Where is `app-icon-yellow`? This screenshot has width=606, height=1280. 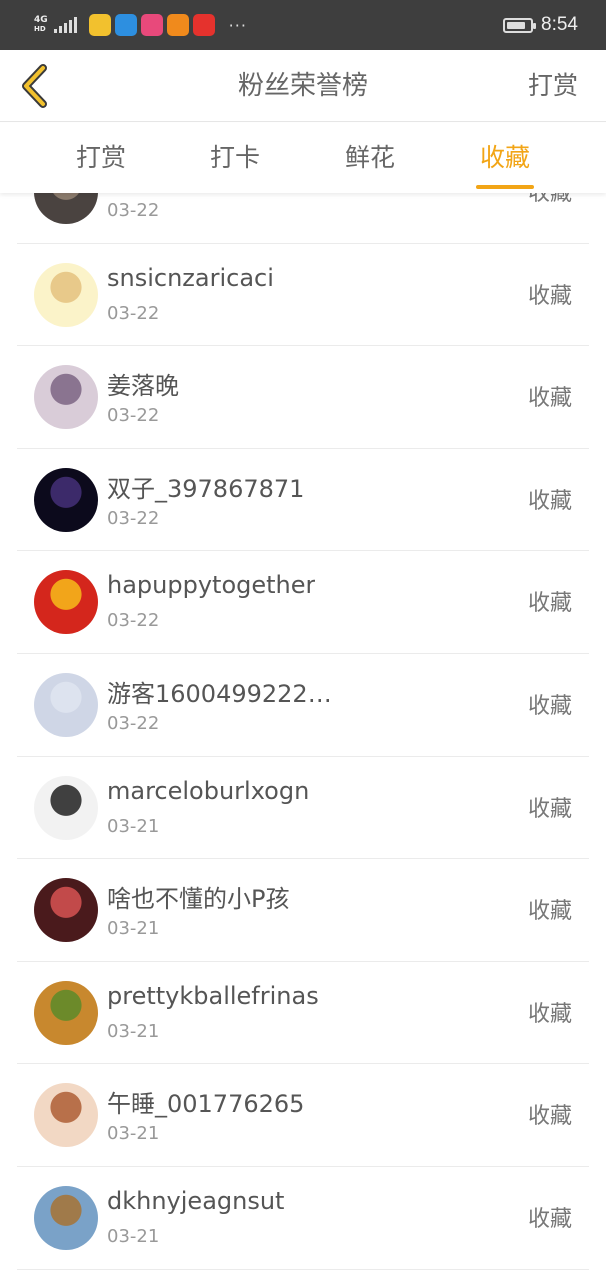 app-icon-yellow is located at coordinates (99, 25).